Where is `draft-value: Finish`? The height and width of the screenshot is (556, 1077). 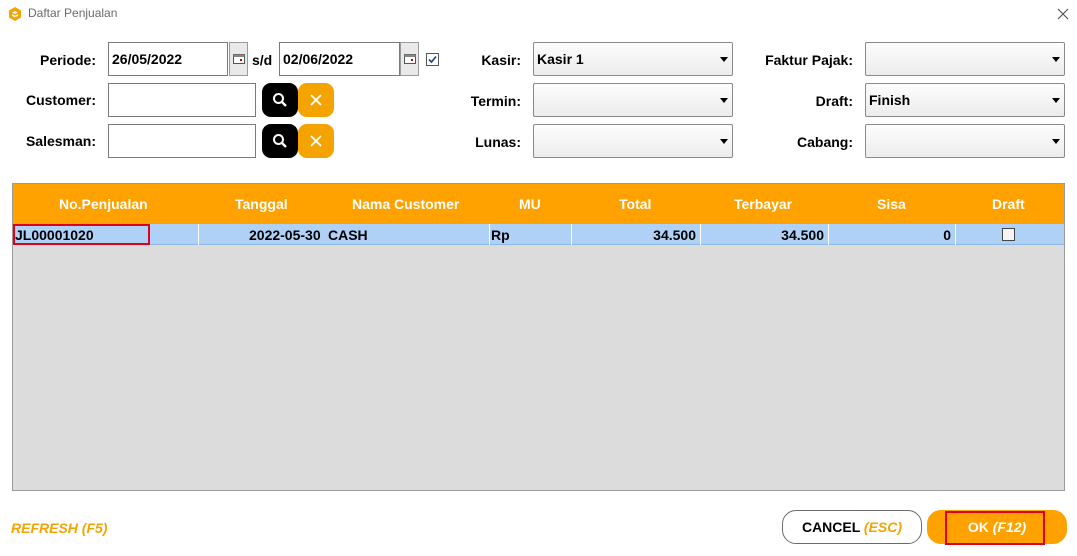 draft-value: Finish is located at coordinates (890, 100).